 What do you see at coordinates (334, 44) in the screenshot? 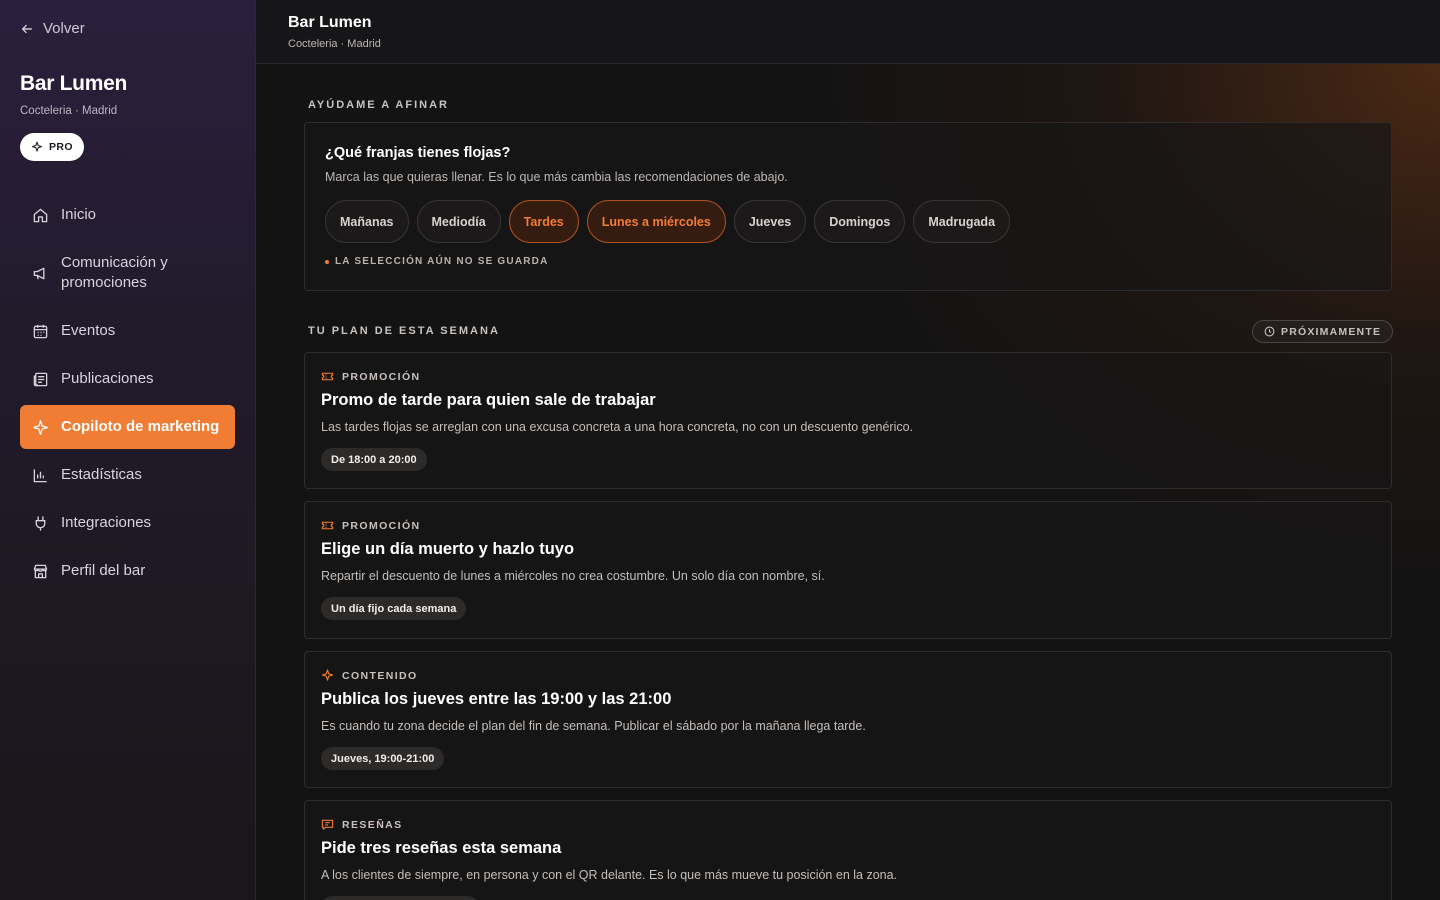
I see `page-subtitle: Cocteleria · Madrid` at bounding box center [334, 44].